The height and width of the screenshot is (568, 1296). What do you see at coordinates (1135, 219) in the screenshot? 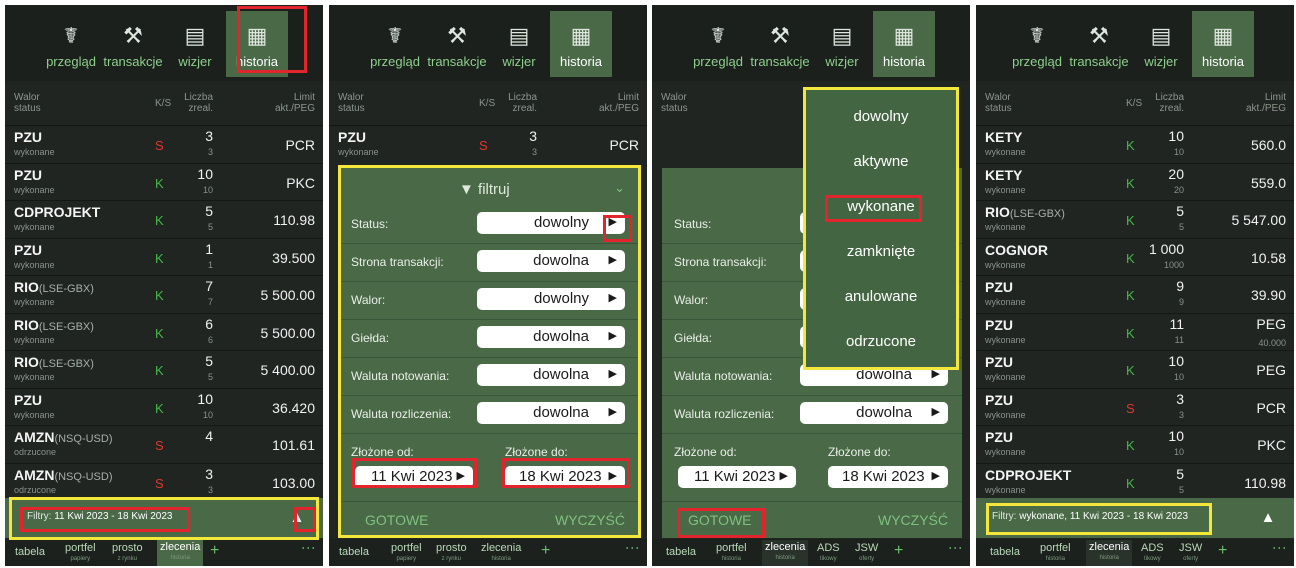
I see `list-item: RIO(LSE-GBX) wykonane K 5 5 5 547.00` at bounding box center [1135, 219].